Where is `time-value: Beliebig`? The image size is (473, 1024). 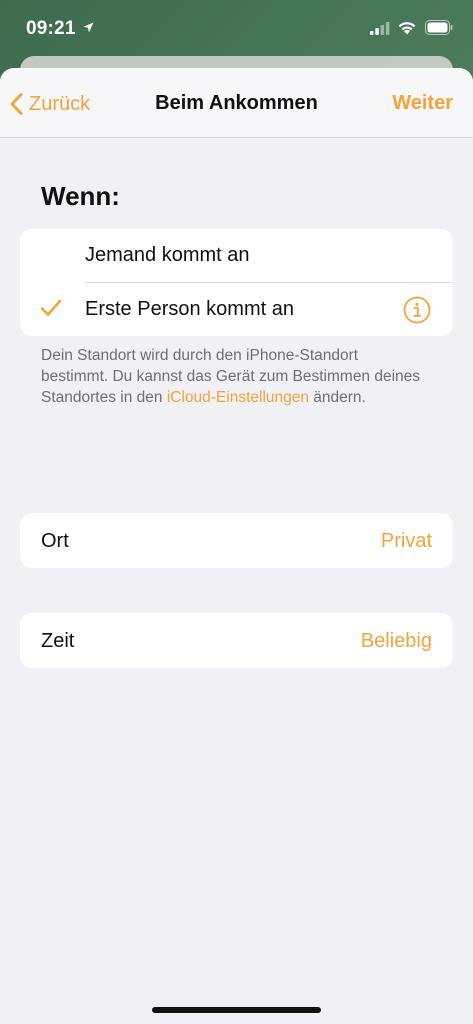 time-value: Beliebig is located at coordinates (396, 641).